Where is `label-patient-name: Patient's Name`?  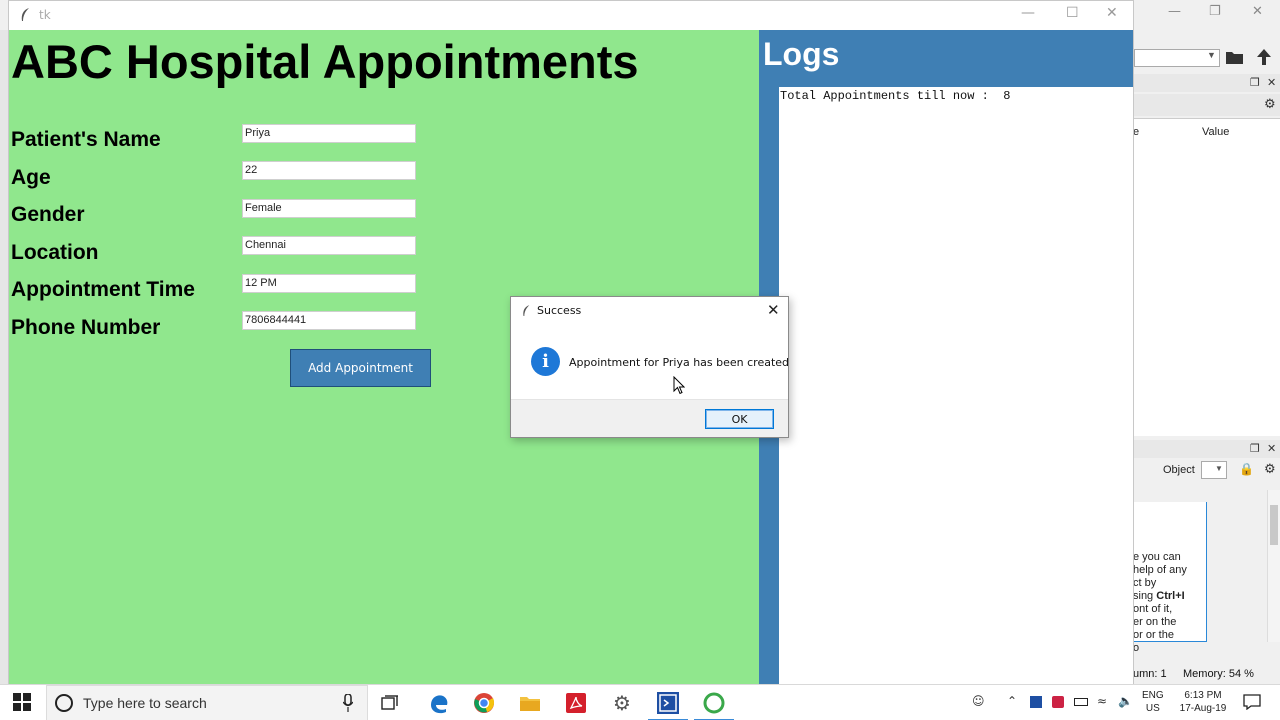 label-patient-name: Patient's Name is located at coordinates (86, 139).